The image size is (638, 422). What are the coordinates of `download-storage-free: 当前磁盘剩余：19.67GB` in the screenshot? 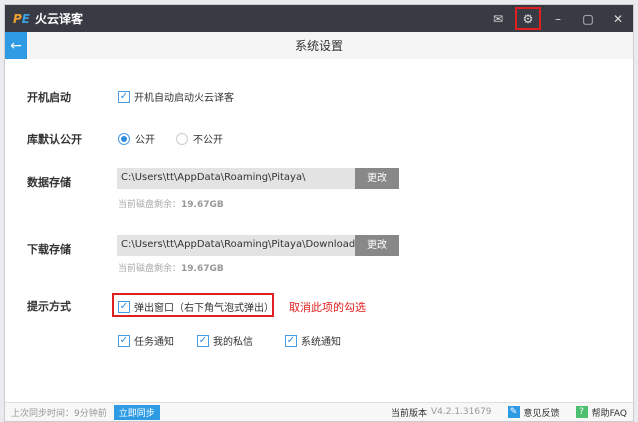 It's located at (171, 269).